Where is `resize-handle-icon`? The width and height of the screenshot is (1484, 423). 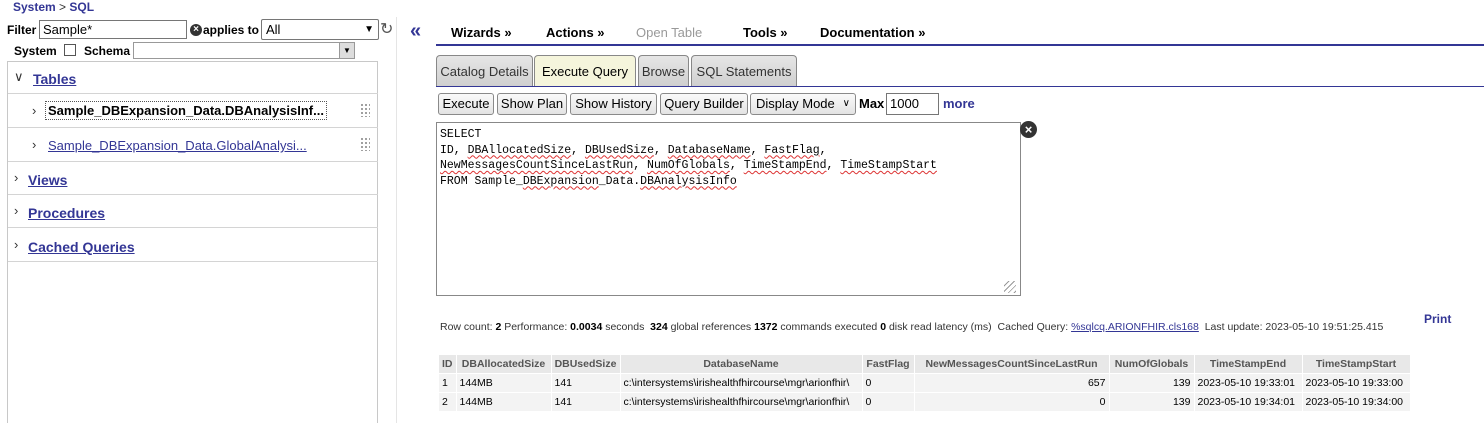 resize-handle-icon is located at coordinates (1010, 287).